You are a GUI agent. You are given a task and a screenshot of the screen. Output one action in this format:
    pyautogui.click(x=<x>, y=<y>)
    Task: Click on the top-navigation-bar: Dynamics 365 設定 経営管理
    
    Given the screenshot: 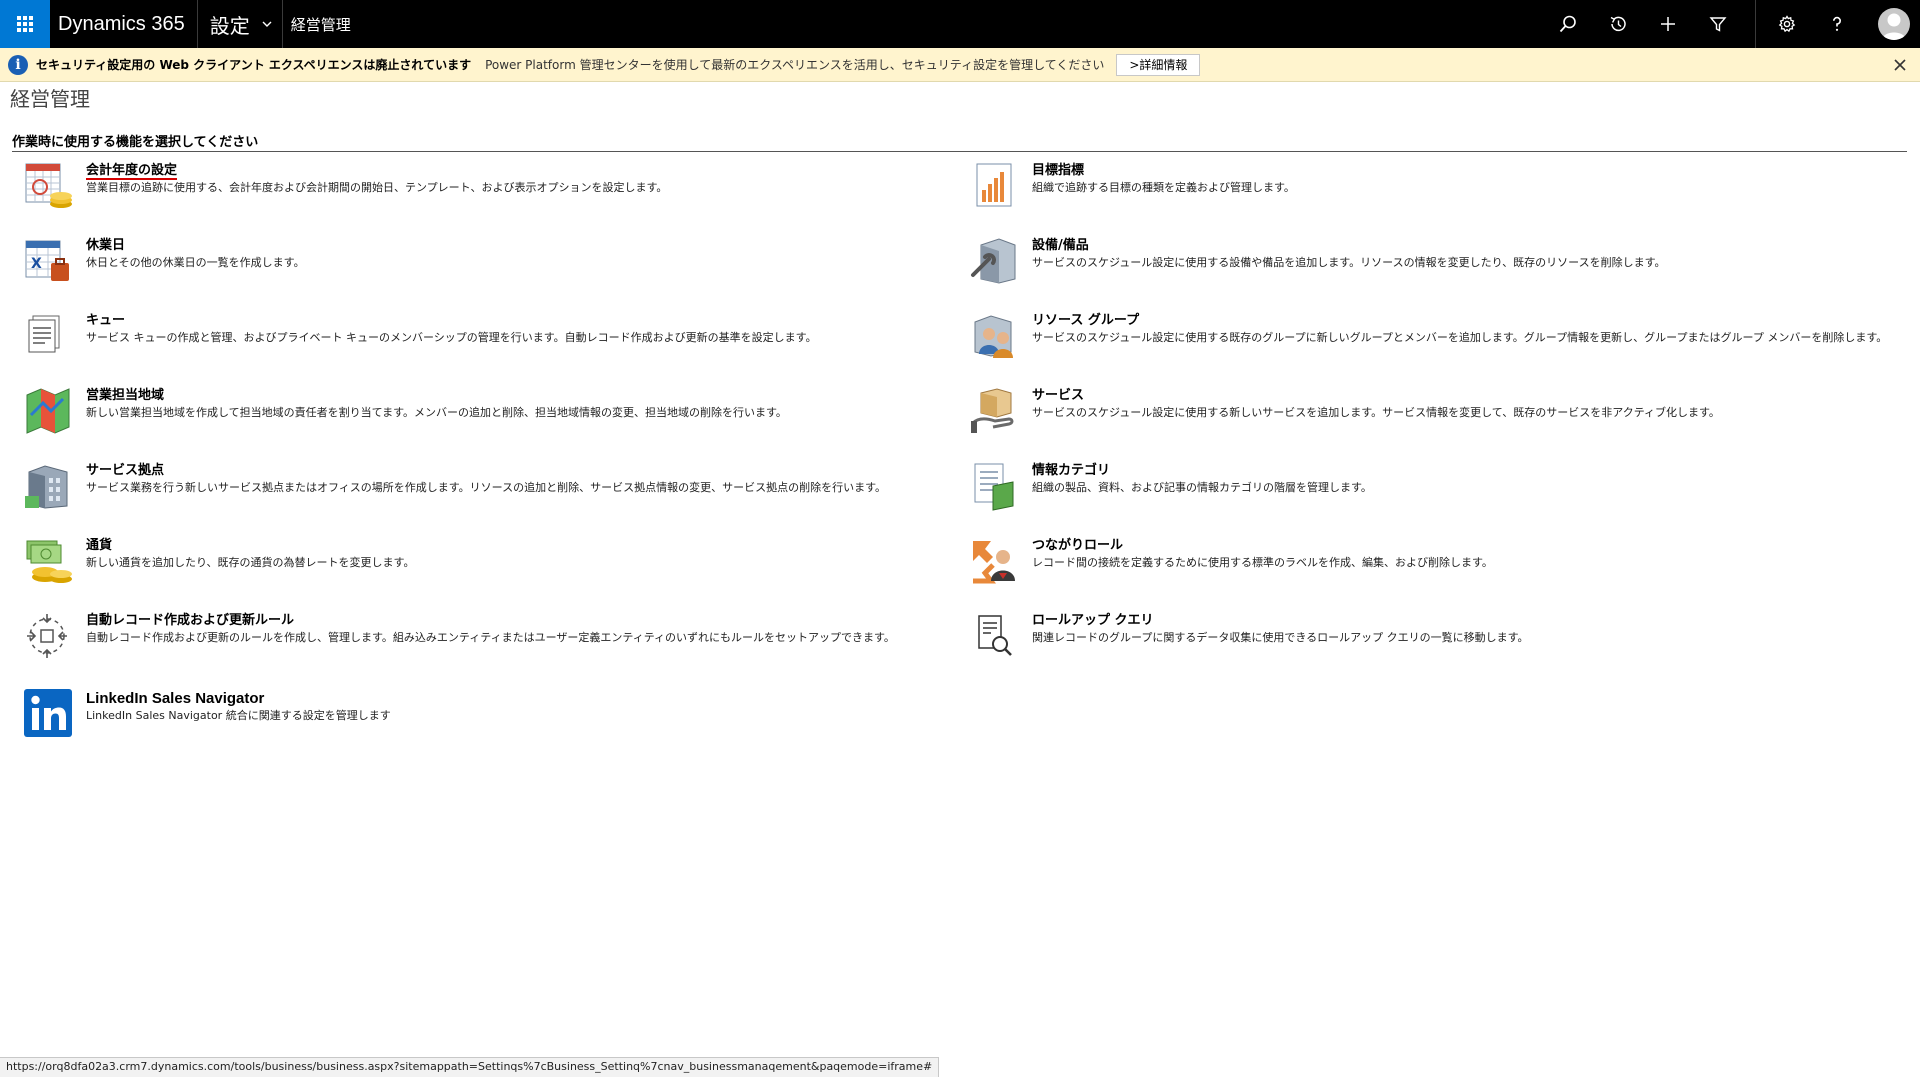 What is the action you would take?
    pyautogui.click(x=960, y=24)
    